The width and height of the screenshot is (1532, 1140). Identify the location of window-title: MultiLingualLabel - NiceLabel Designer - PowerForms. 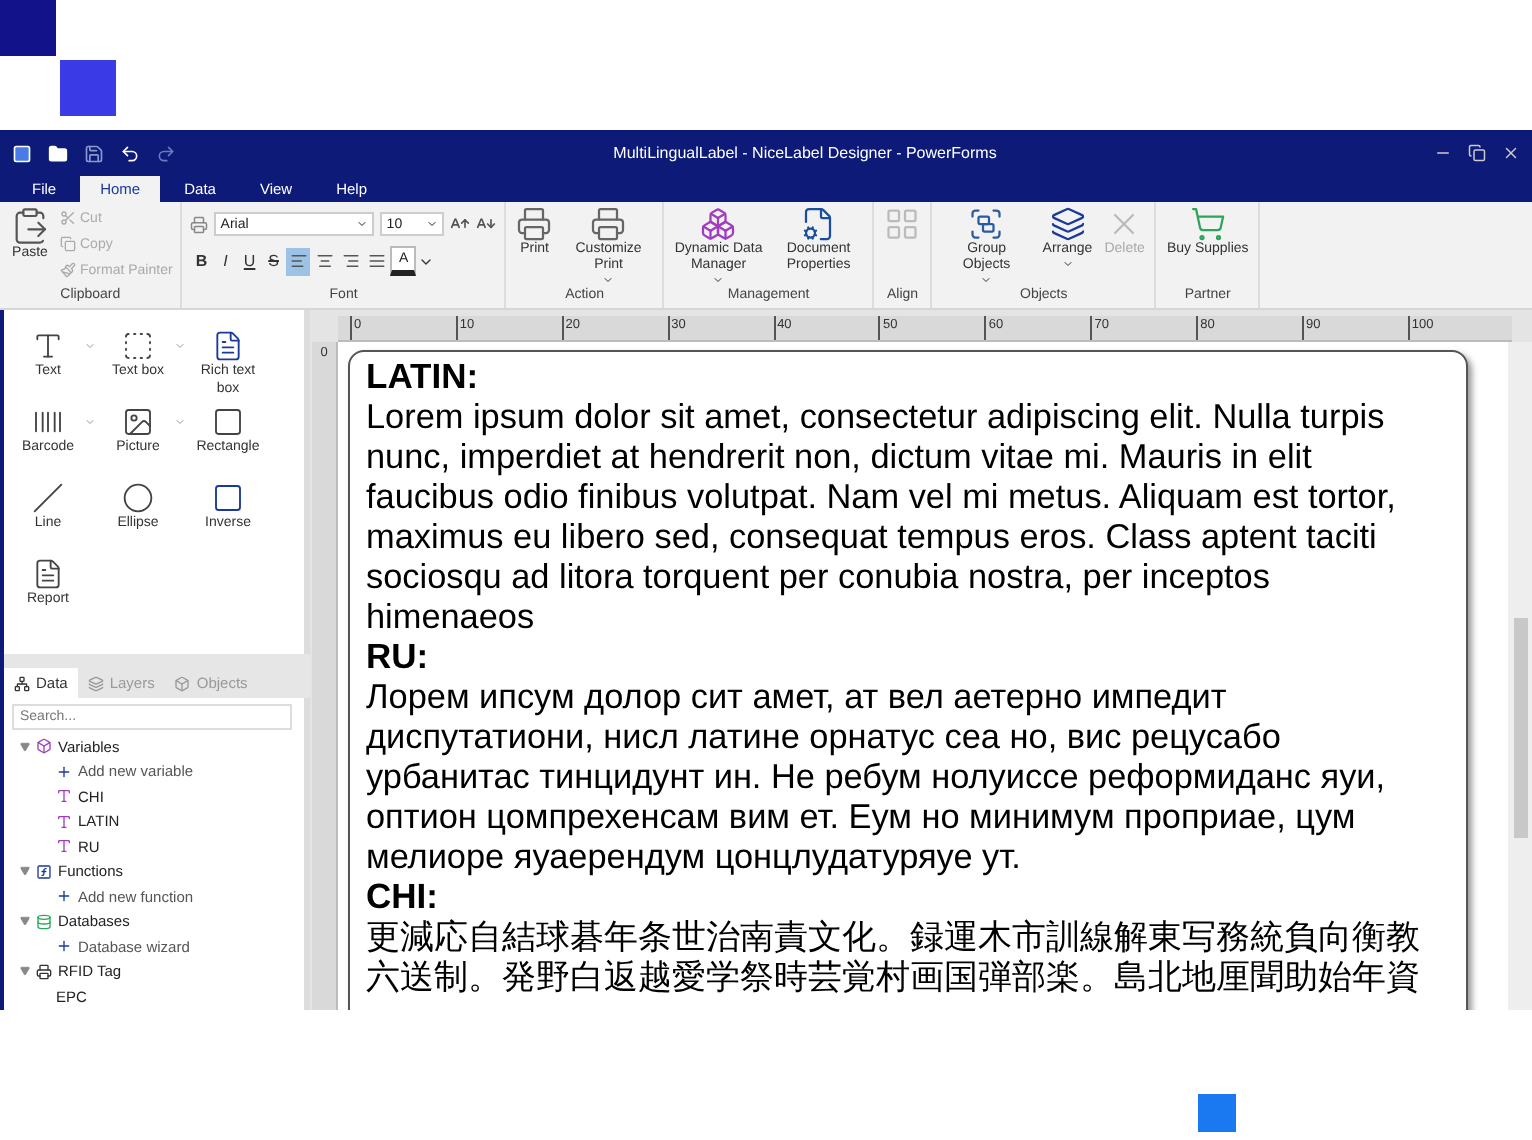
(805, 153).